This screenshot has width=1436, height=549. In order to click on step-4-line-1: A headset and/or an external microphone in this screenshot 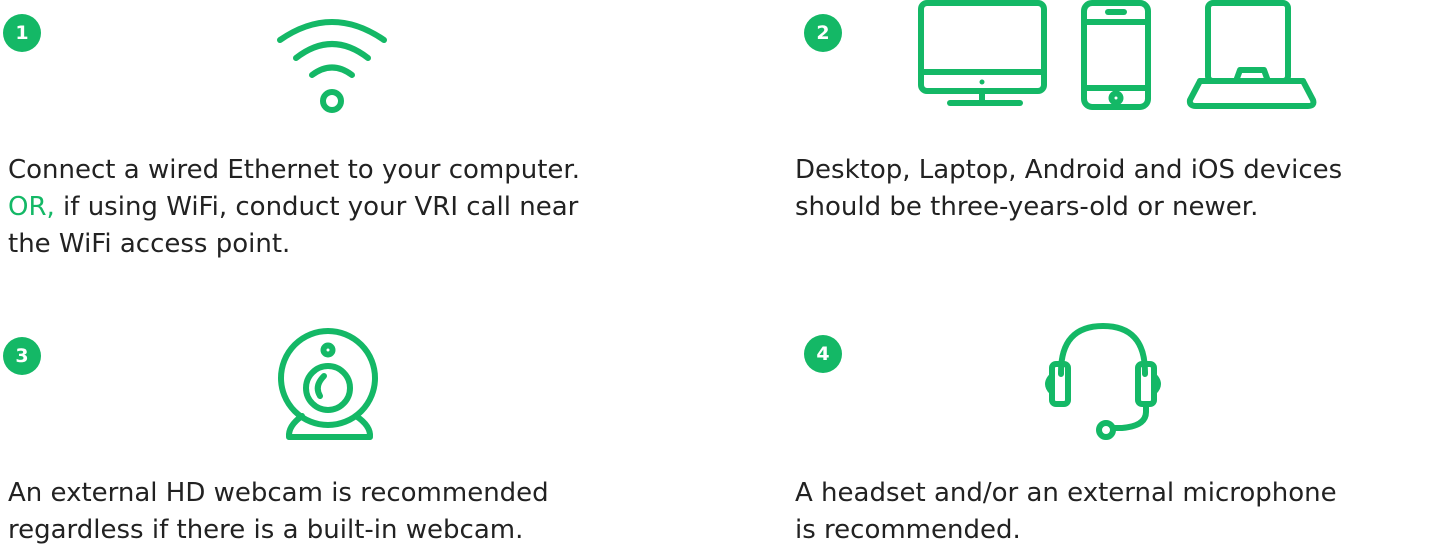, I will do `click(1066, 493)`.